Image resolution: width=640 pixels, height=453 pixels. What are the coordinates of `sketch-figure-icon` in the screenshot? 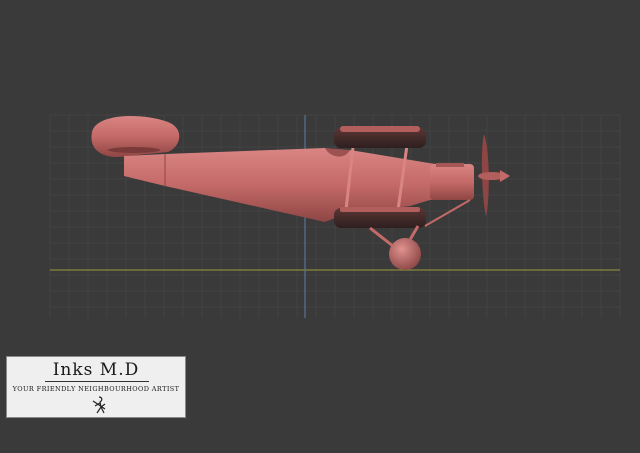 It's located at (99, 405).